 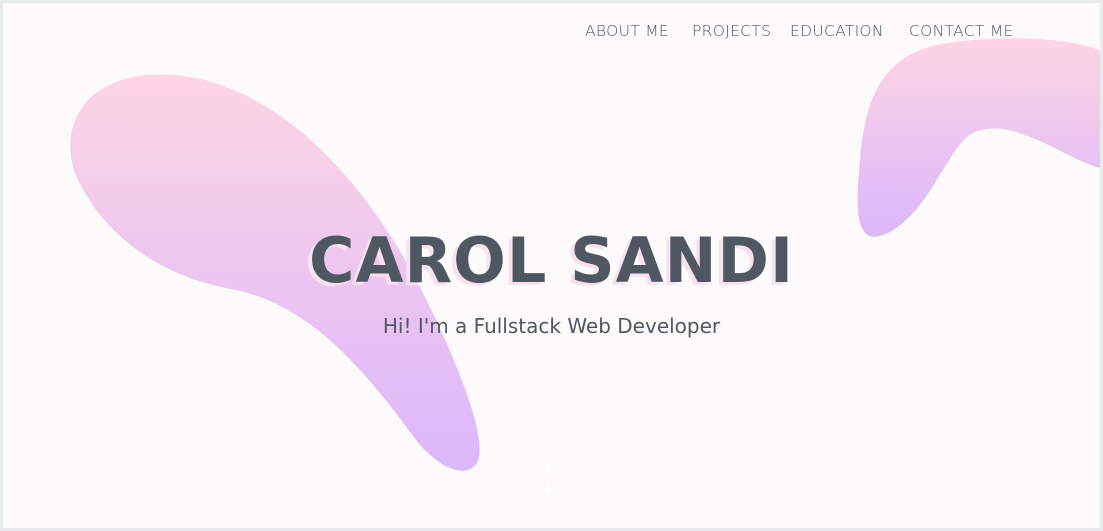 I want to click on scroll-dot-top, so click(x=549, y=468).